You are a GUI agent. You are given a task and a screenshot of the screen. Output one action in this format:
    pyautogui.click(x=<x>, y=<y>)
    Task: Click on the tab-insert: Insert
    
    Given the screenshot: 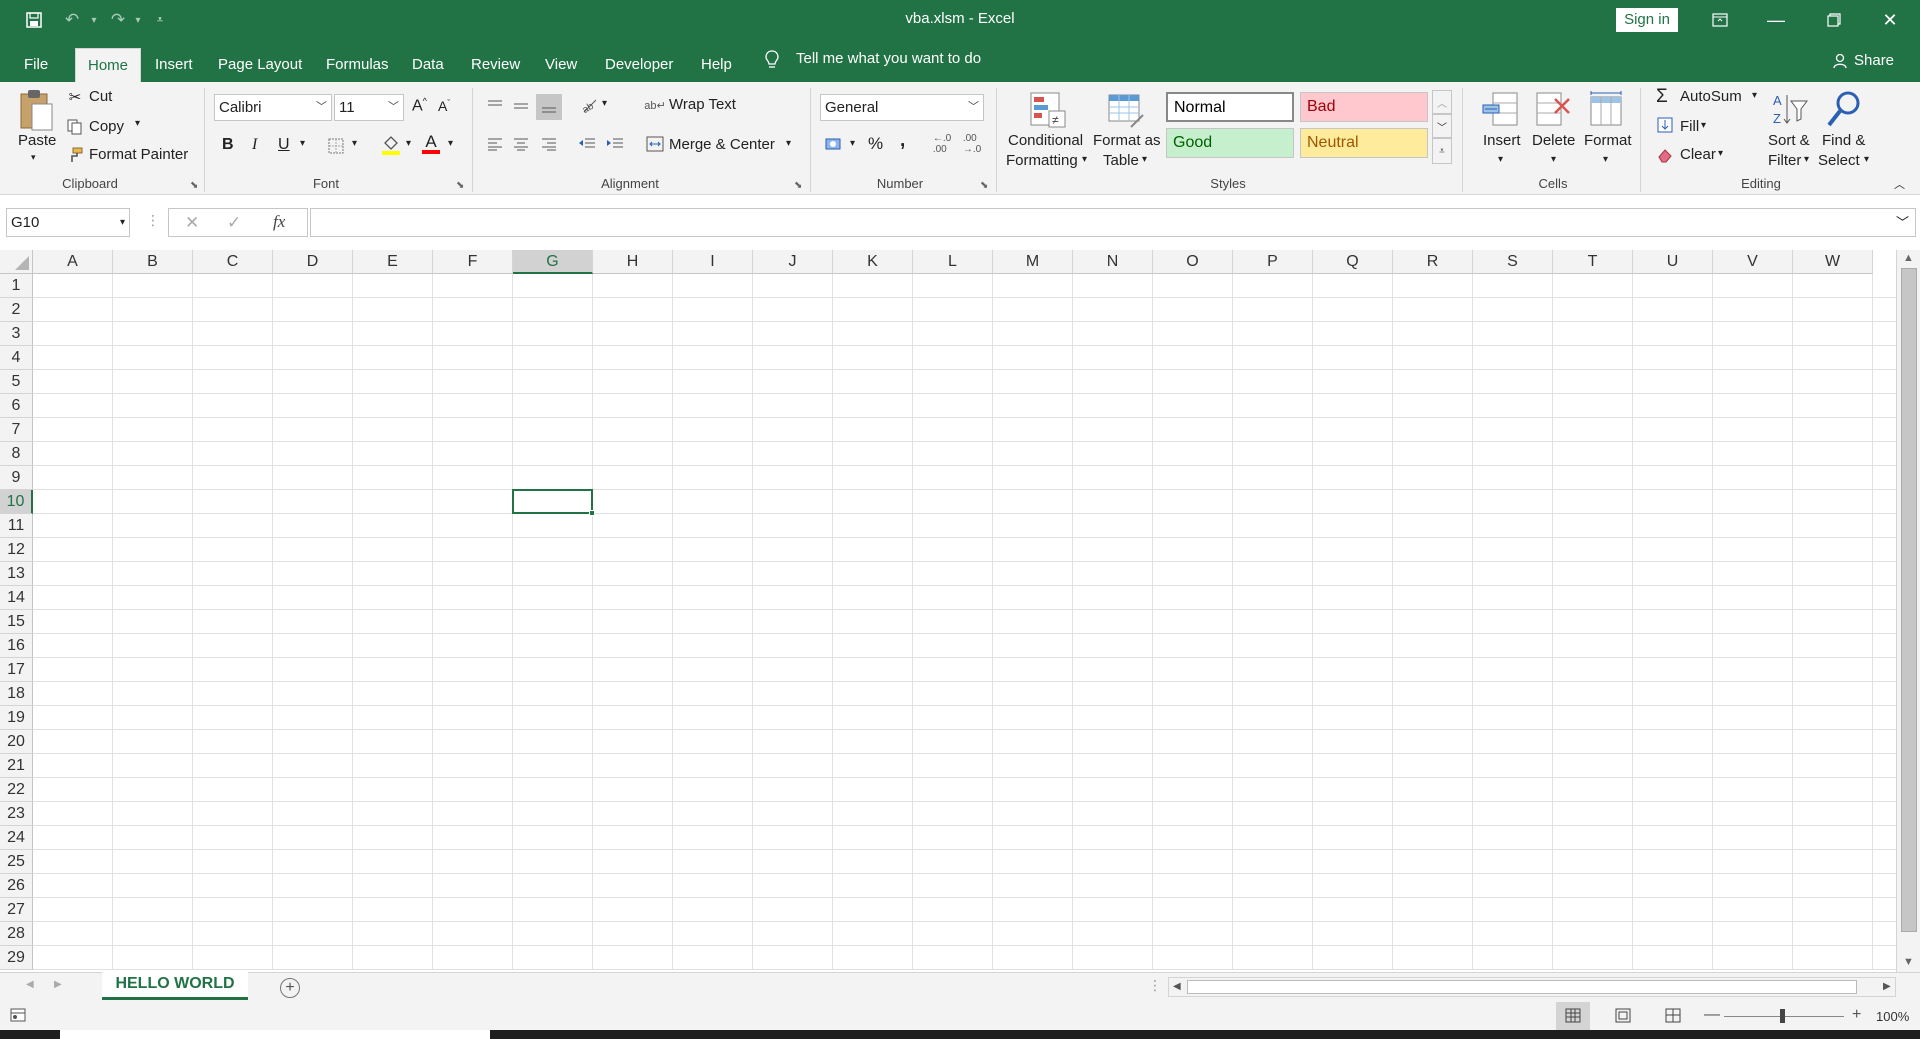 What is the action you would take?
    pyautogui.click(x=174, y=65)
    